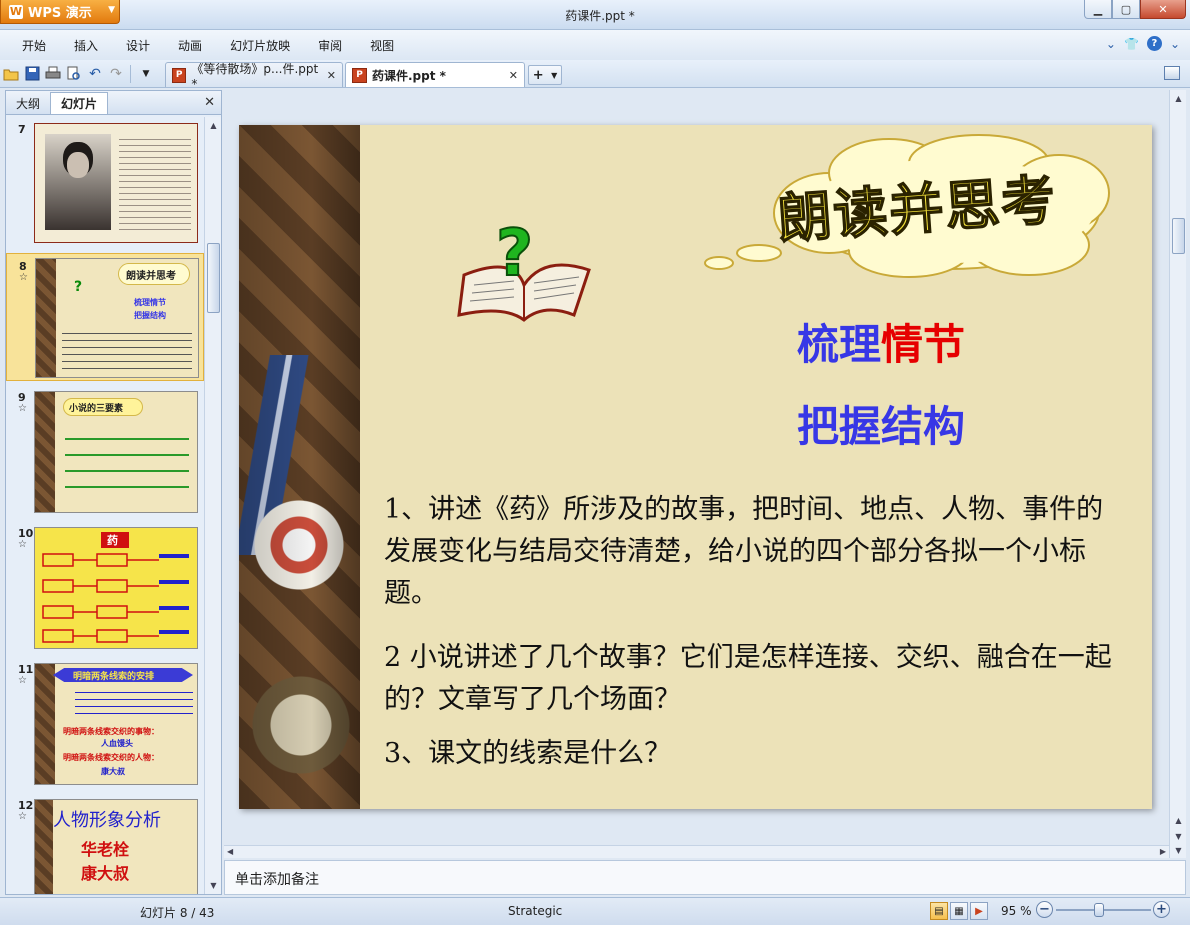 The height and width of the screenshot is (925, 1190). I want to click on status-bar: 幻灯片 8 / 43 Strategic ▤ ▦ ▶ 95 % − +, so click(595, 911).